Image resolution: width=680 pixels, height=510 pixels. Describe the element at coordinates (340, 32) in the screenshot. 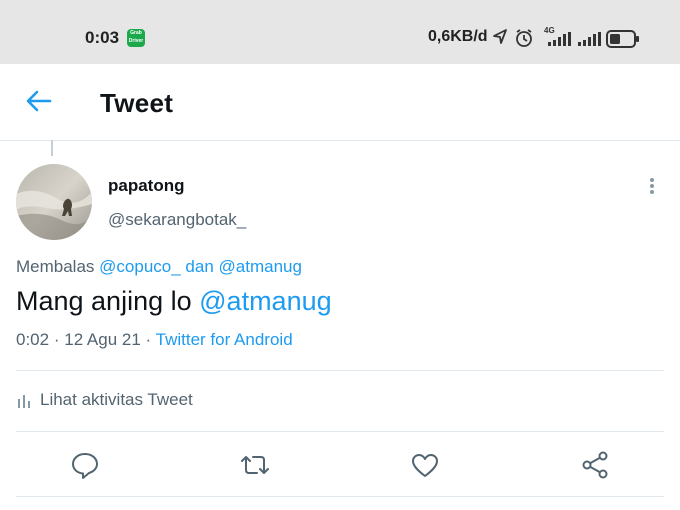

I see `status-bar: 0:03 Grab Driver 0,6KB/d 4G` at that location.